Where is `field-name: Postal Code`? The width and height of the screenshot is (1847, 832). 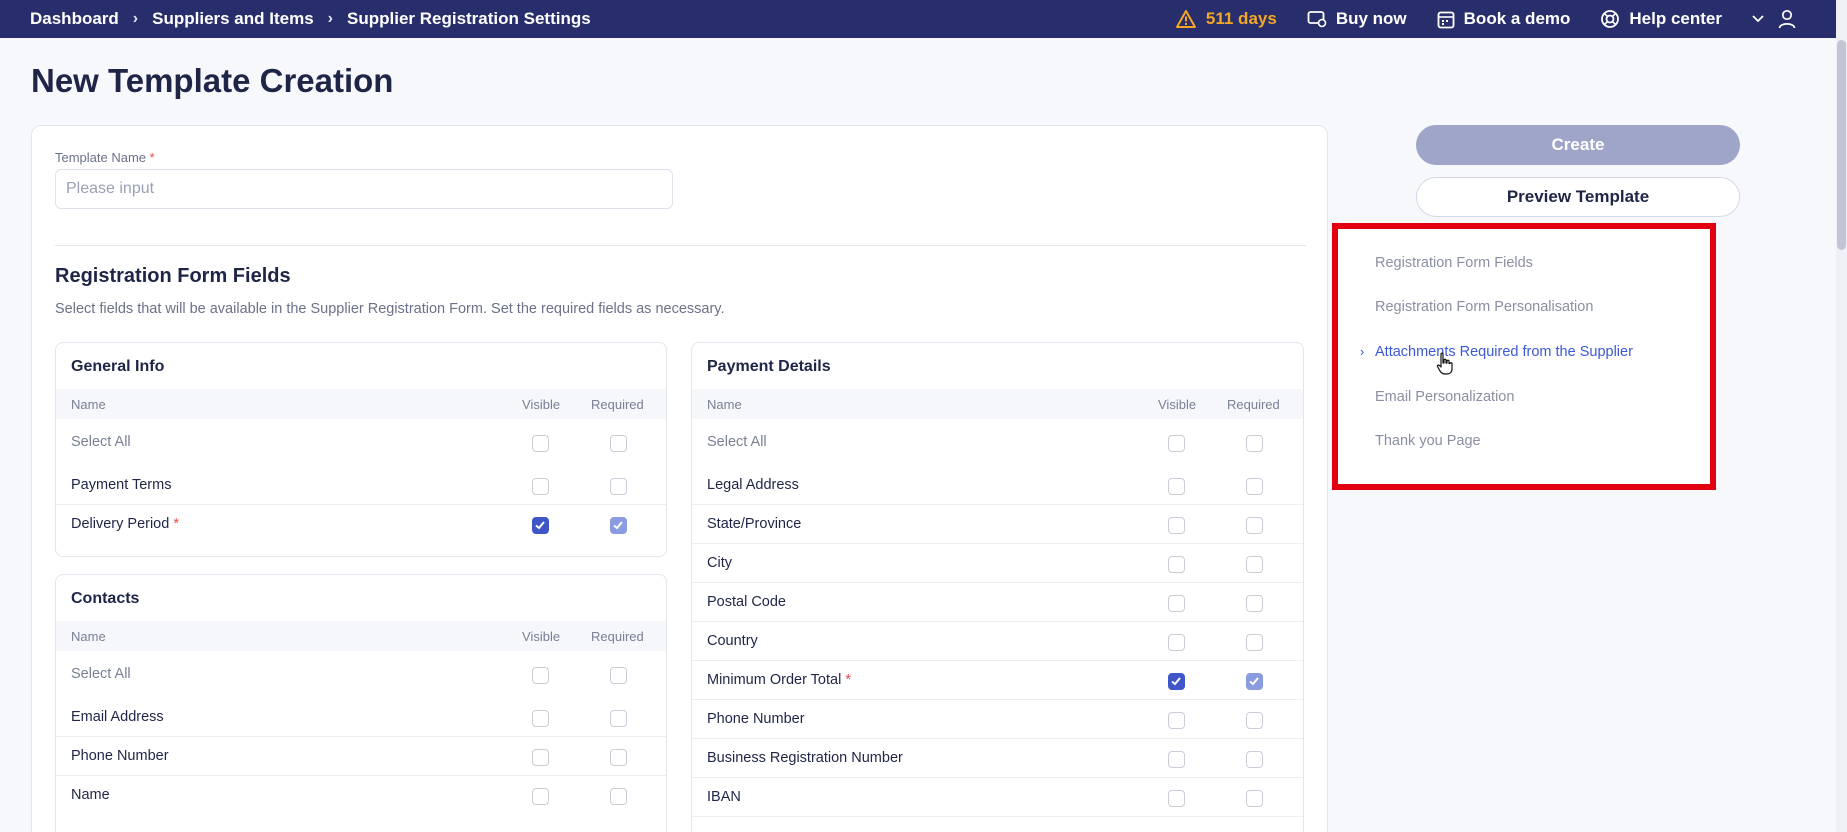
field-name: Postal Code is located at coordinates (746, 602).